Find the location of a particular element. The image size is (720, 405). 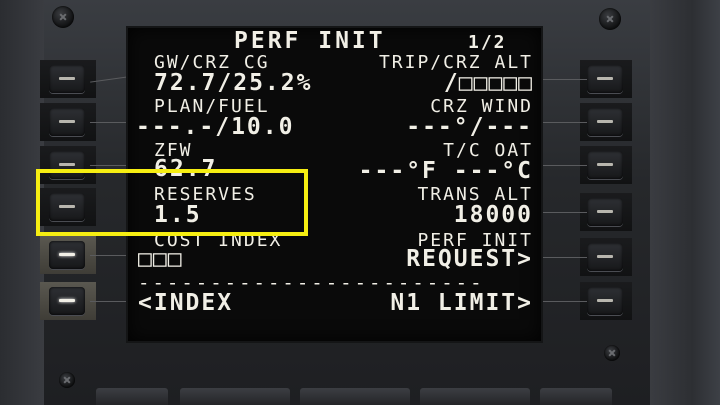

lsk-left-6-button is located at coordinates (67, 301).